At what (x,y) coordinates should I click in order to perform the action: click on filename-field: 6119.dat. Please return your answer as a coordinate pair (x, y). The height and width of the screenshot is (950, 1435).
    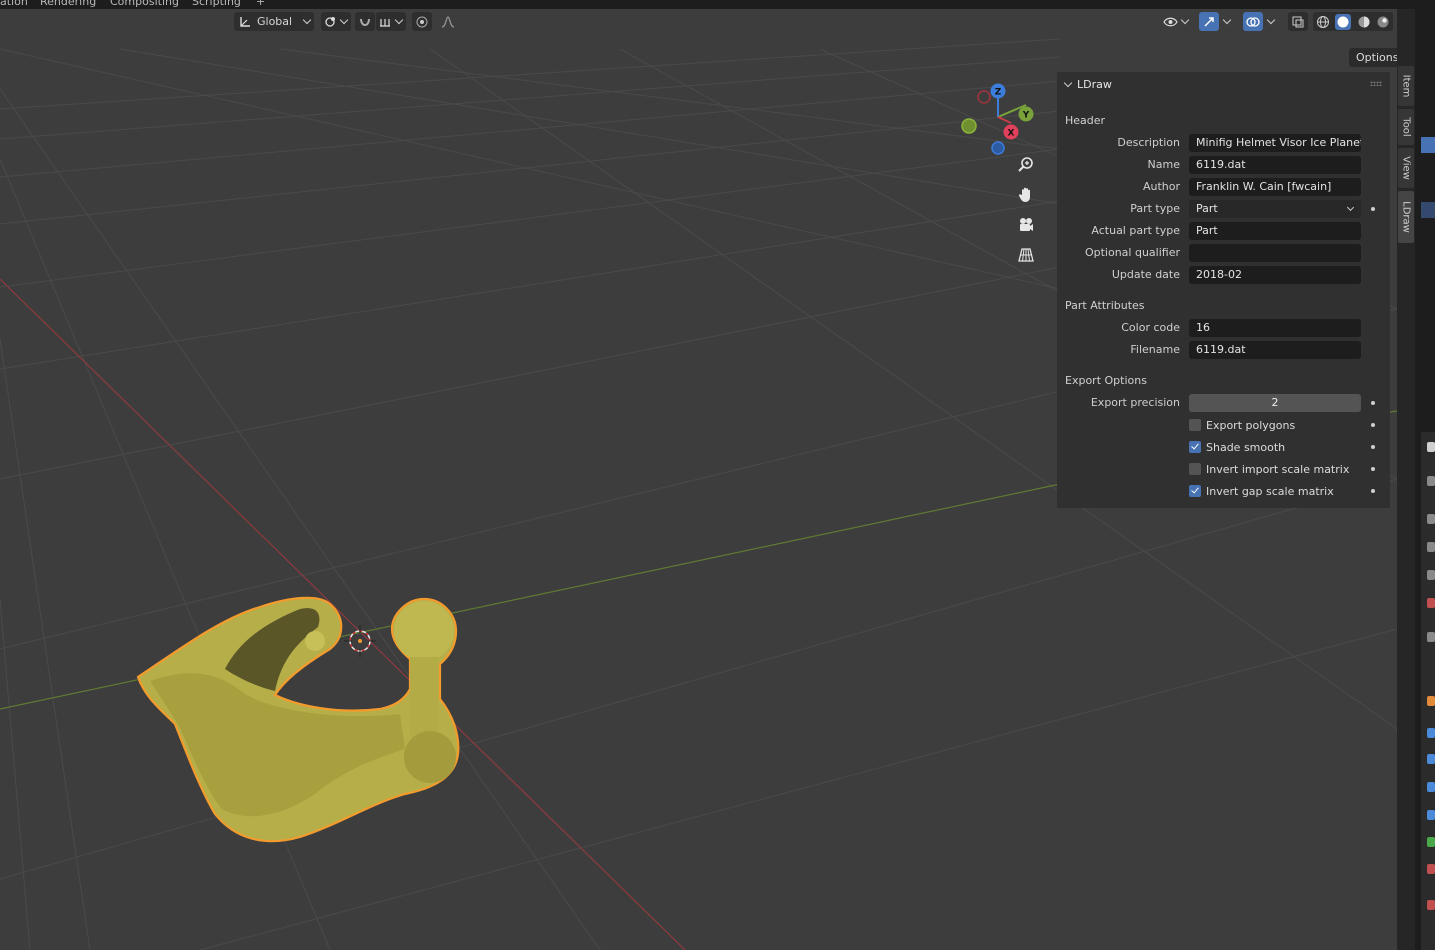
    Looking at the image, I should click on (1275, 350).